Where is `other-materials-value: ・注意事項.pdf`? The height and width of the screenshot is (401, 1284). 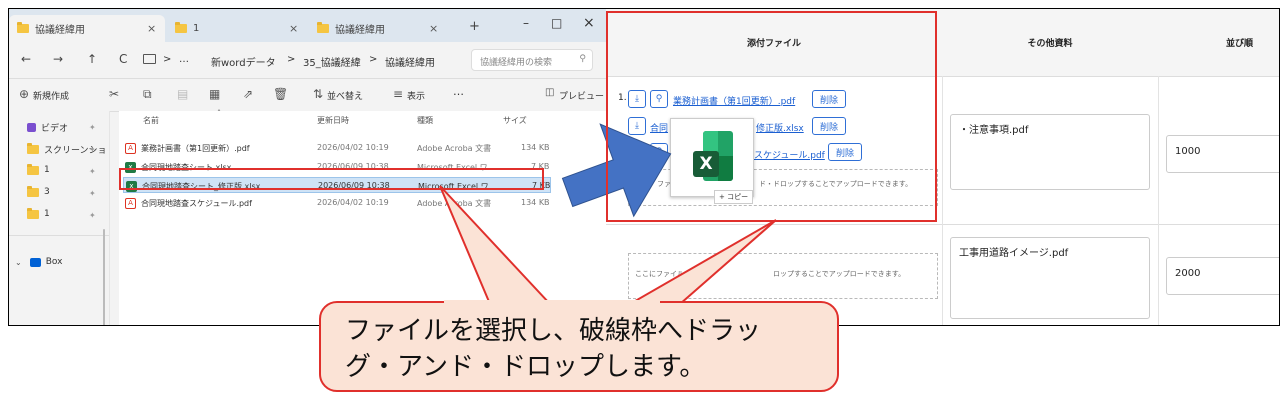
other-materials-value: ・注意事項.pdf is located at coordinates (994, 130).